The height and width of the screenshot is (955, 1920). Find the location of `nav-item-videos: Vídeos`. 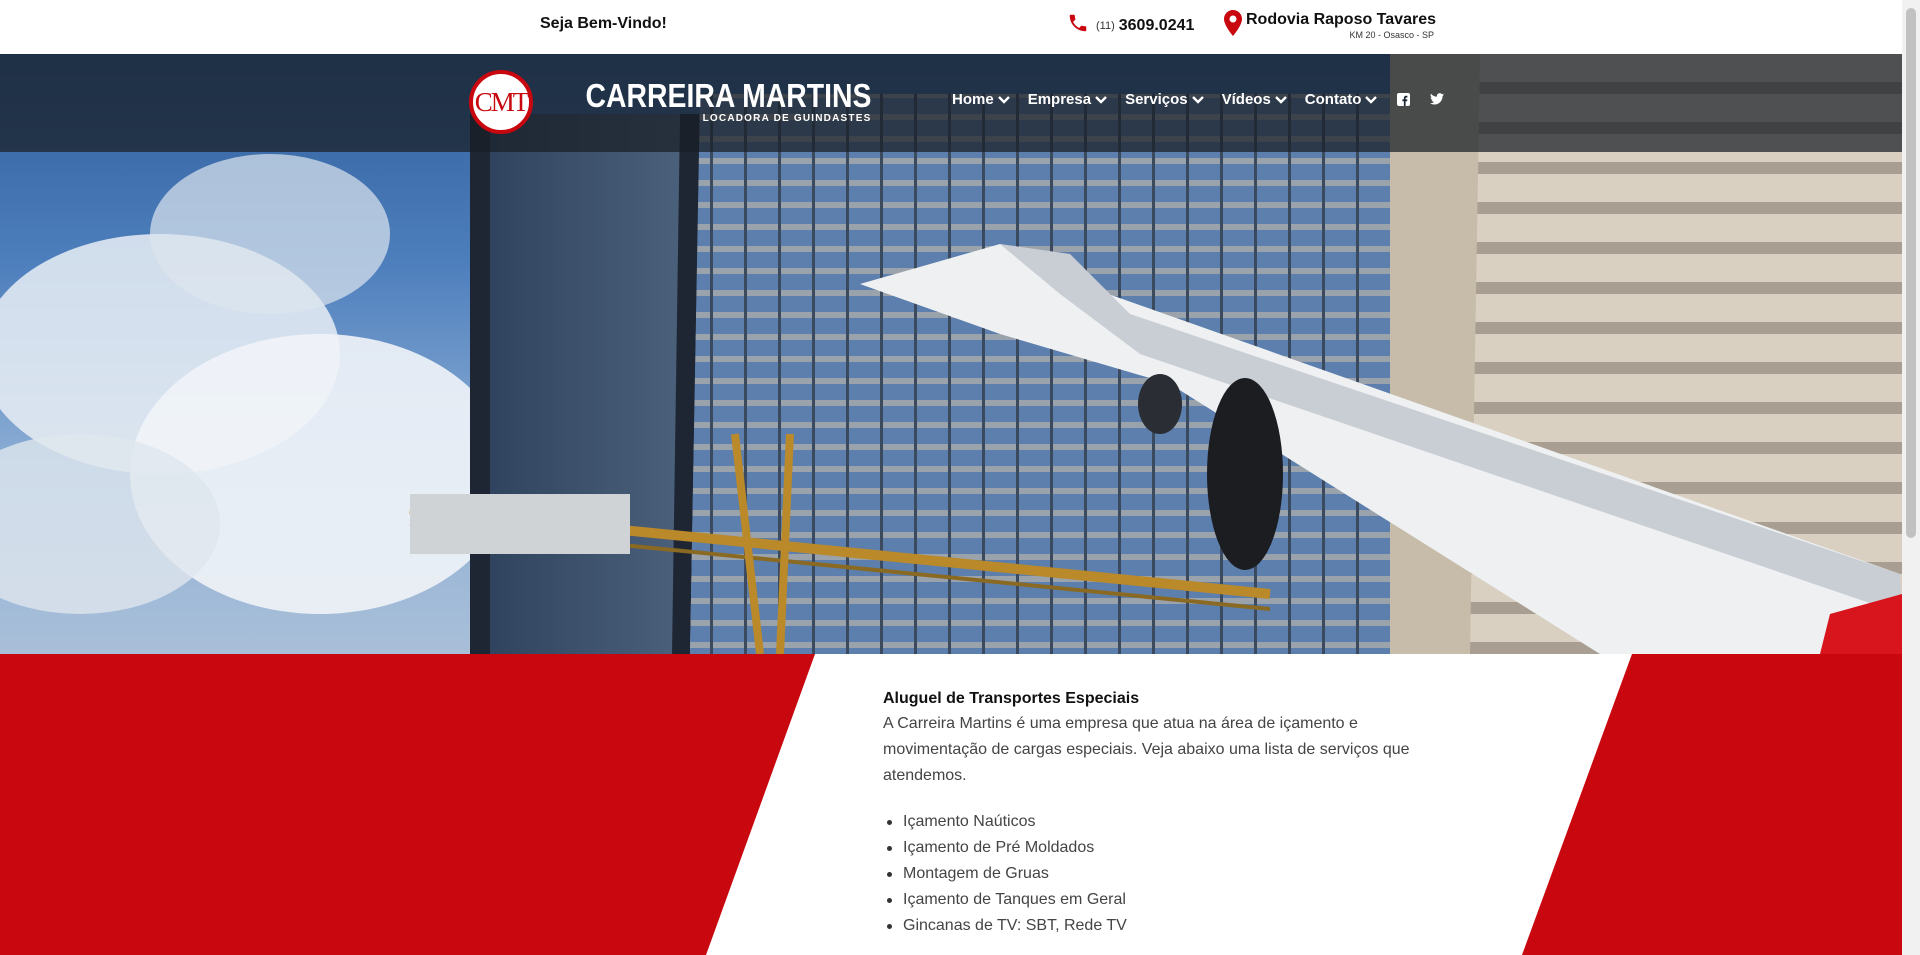

nav-item-videos: Vídeos is located at coordinates (1254, 99).